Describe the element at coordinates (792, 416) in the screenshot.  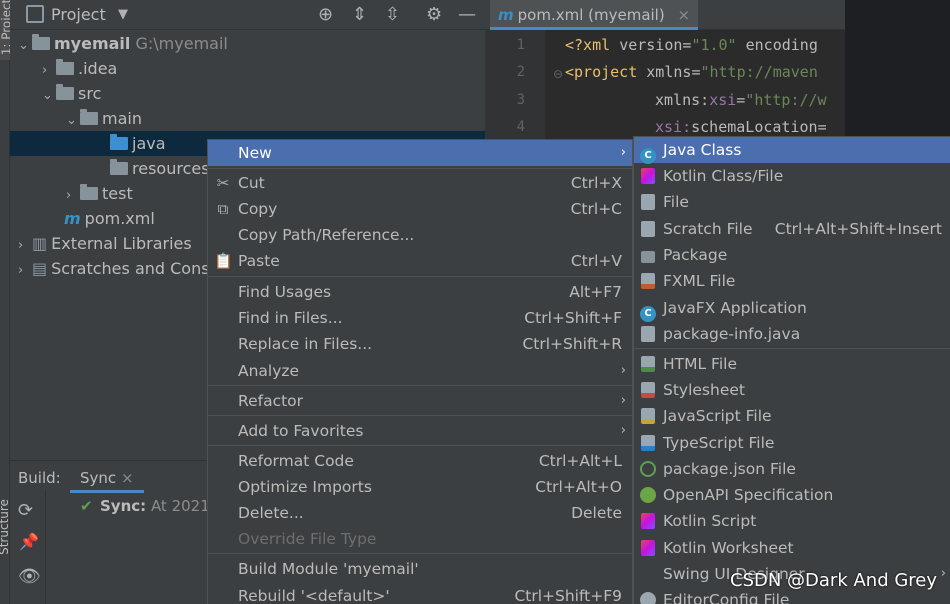
I see `submenu-item-javascript-file: JavaScript File` at that location.